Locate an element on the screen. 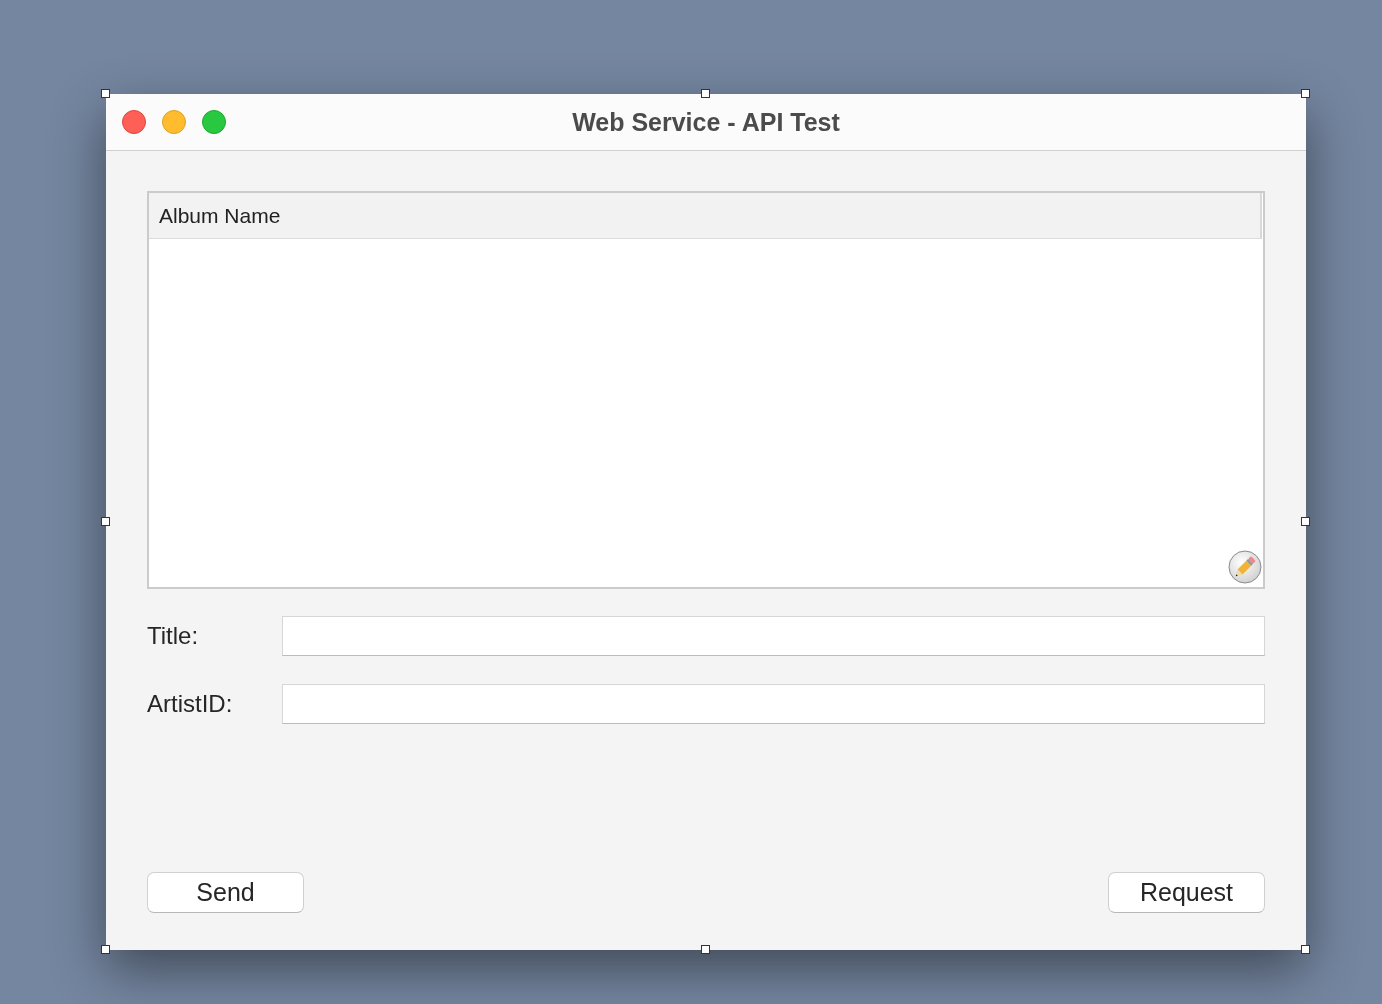 The width and height of the screenshot is (1382, 1004). zoom-button is located at coordinates (214, 122).